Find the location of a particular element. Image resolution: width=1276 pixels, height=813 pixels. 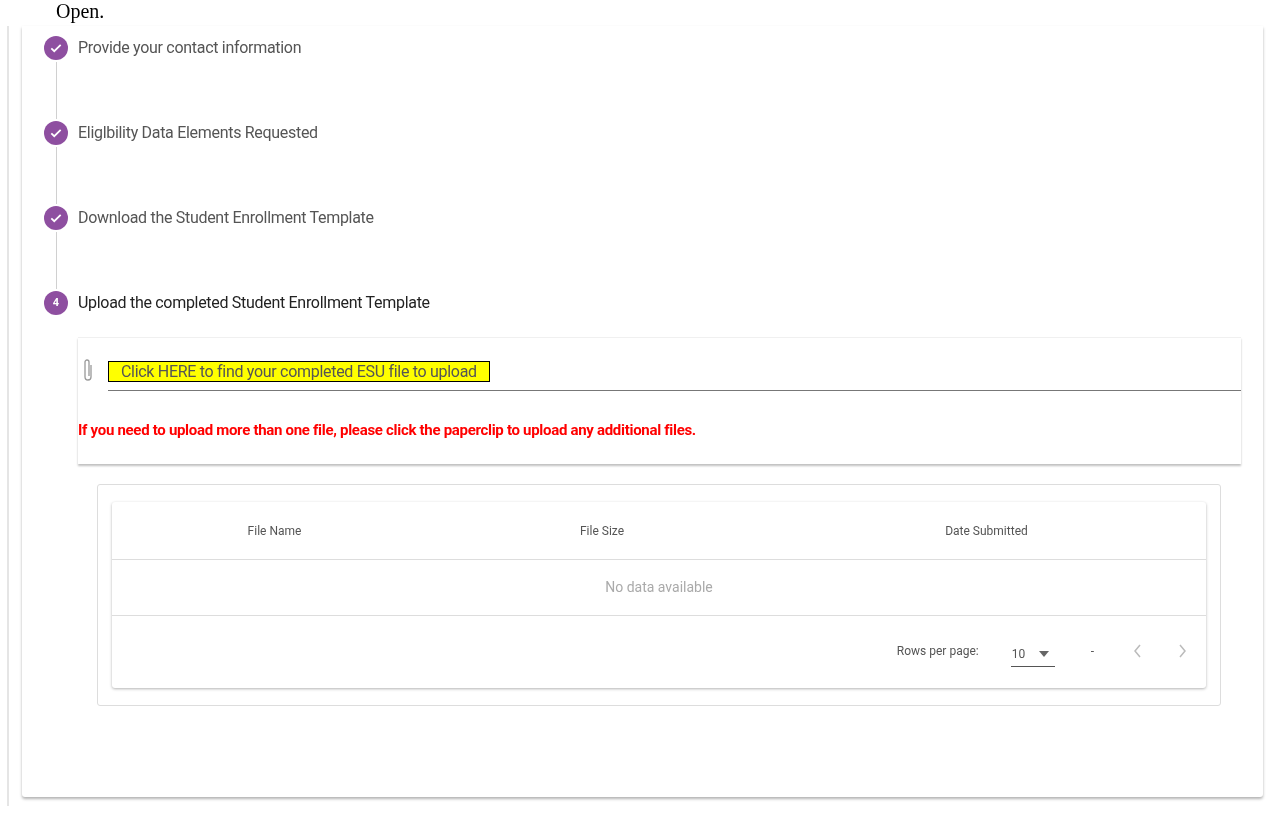

rows-per-page-select: 10 is located at coordinates (1032, 654).